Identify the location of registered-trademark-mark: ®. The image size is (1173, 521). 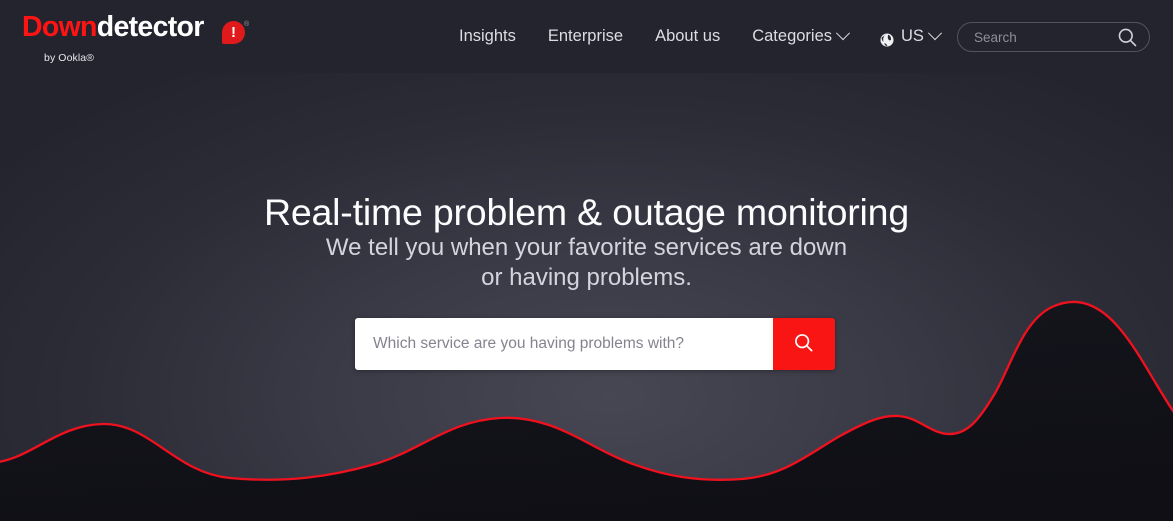
(247, 24).